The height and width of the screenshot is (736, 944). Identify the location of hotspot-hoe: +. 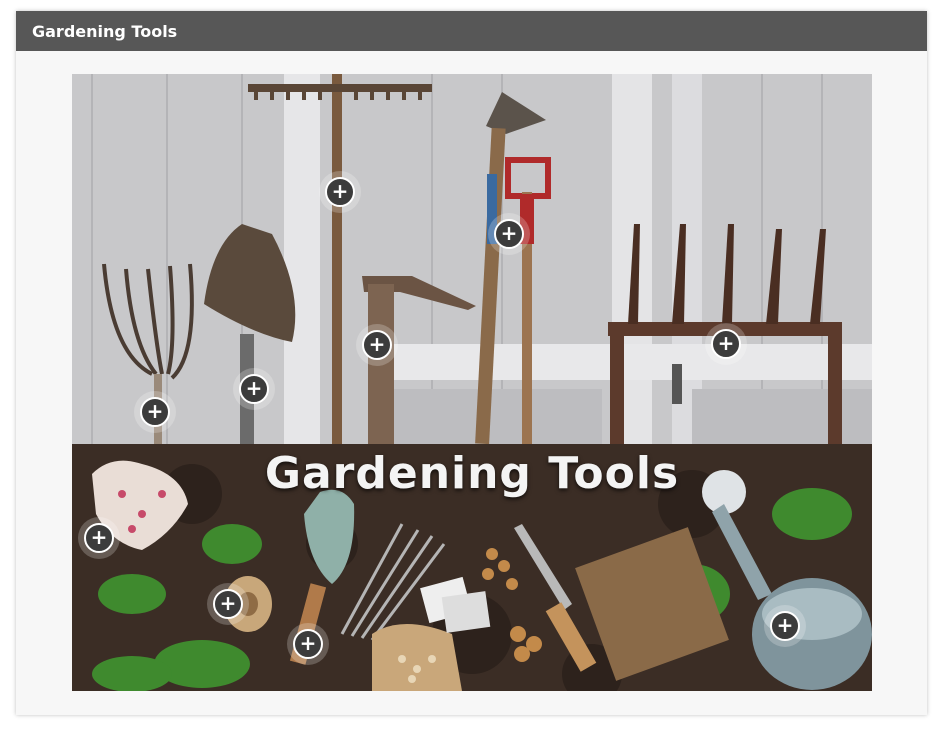
(509, 234).